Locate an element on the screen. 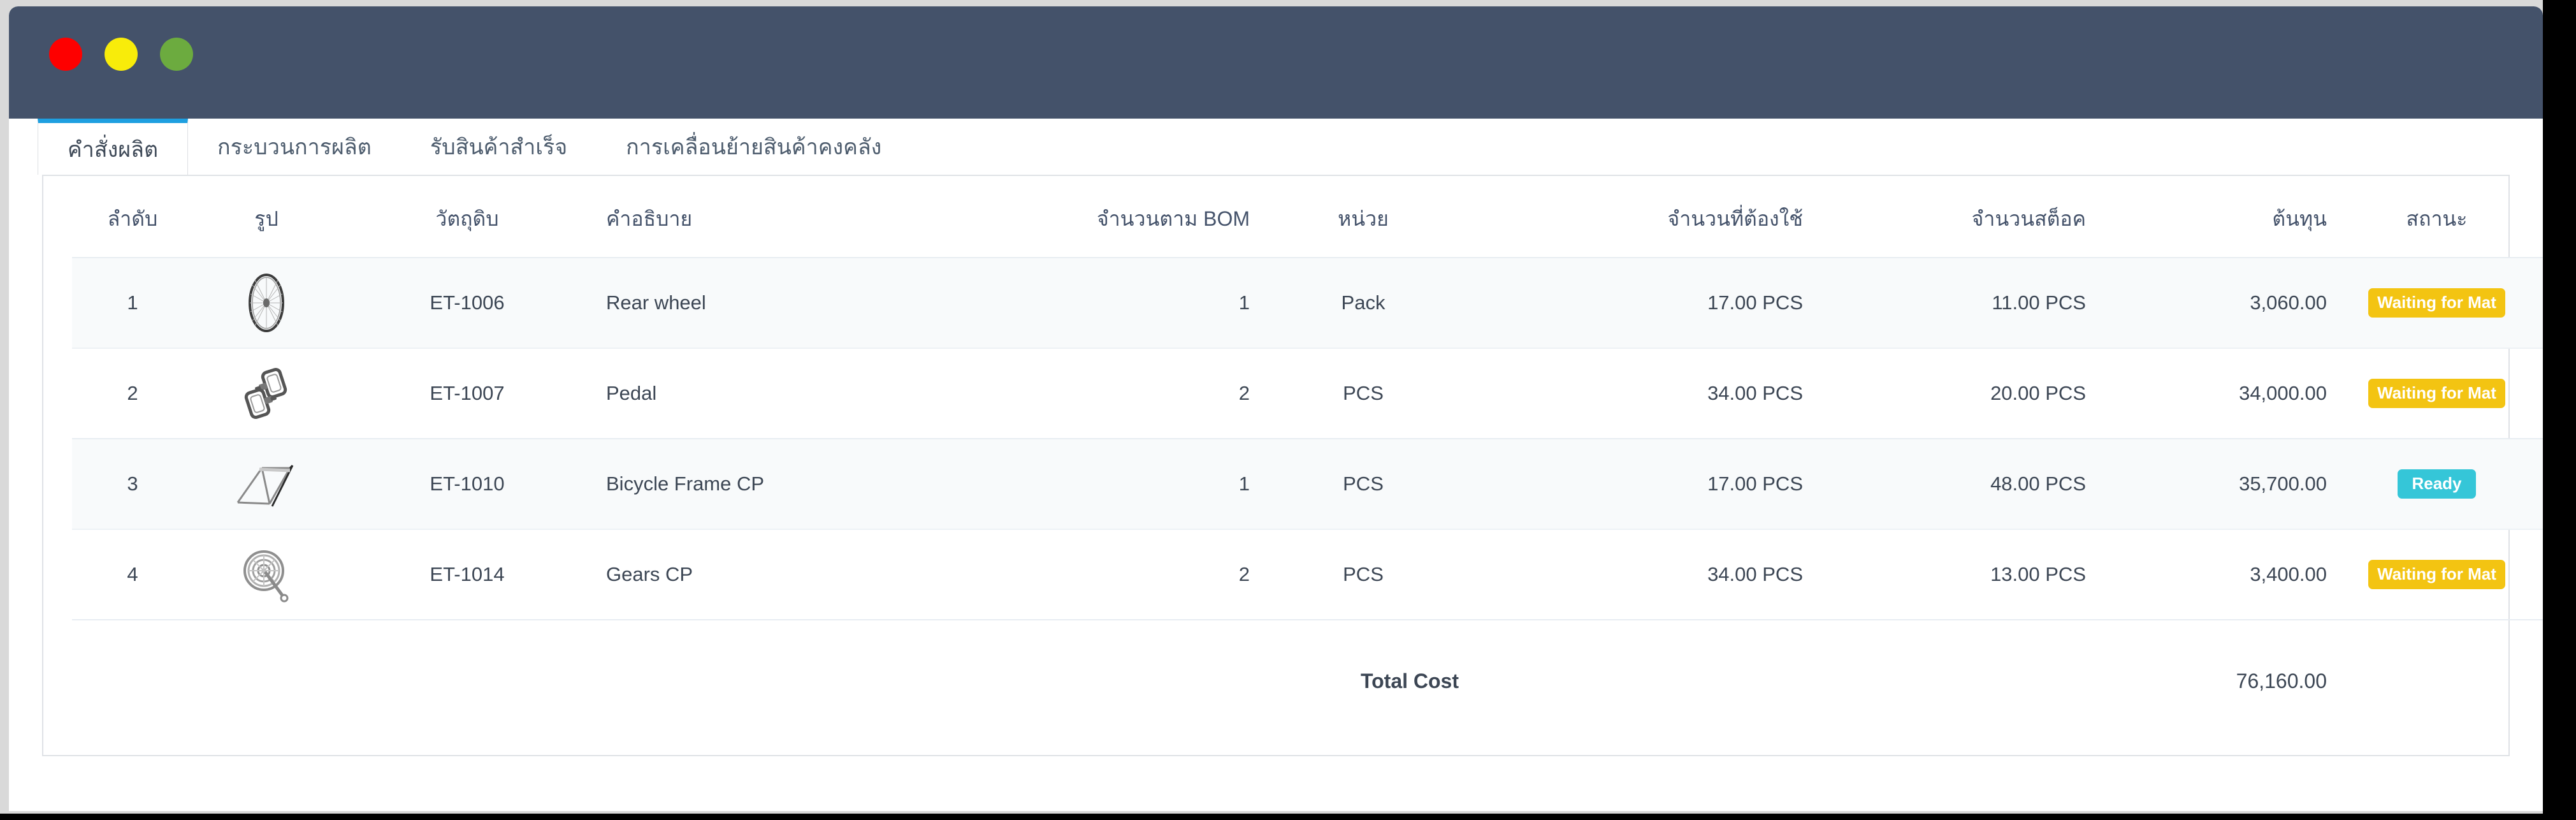  cell-seq: 3 is located at coordinates (132, 484).